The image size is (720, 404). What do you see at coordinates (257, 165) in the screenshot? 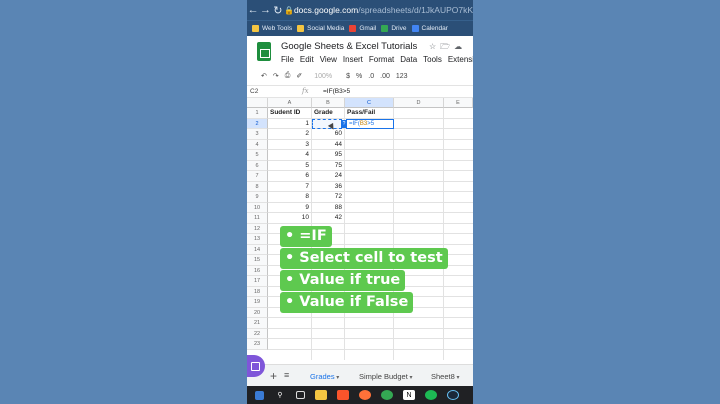
I see `row-header-6: 6` at bounding box center [257, 165].